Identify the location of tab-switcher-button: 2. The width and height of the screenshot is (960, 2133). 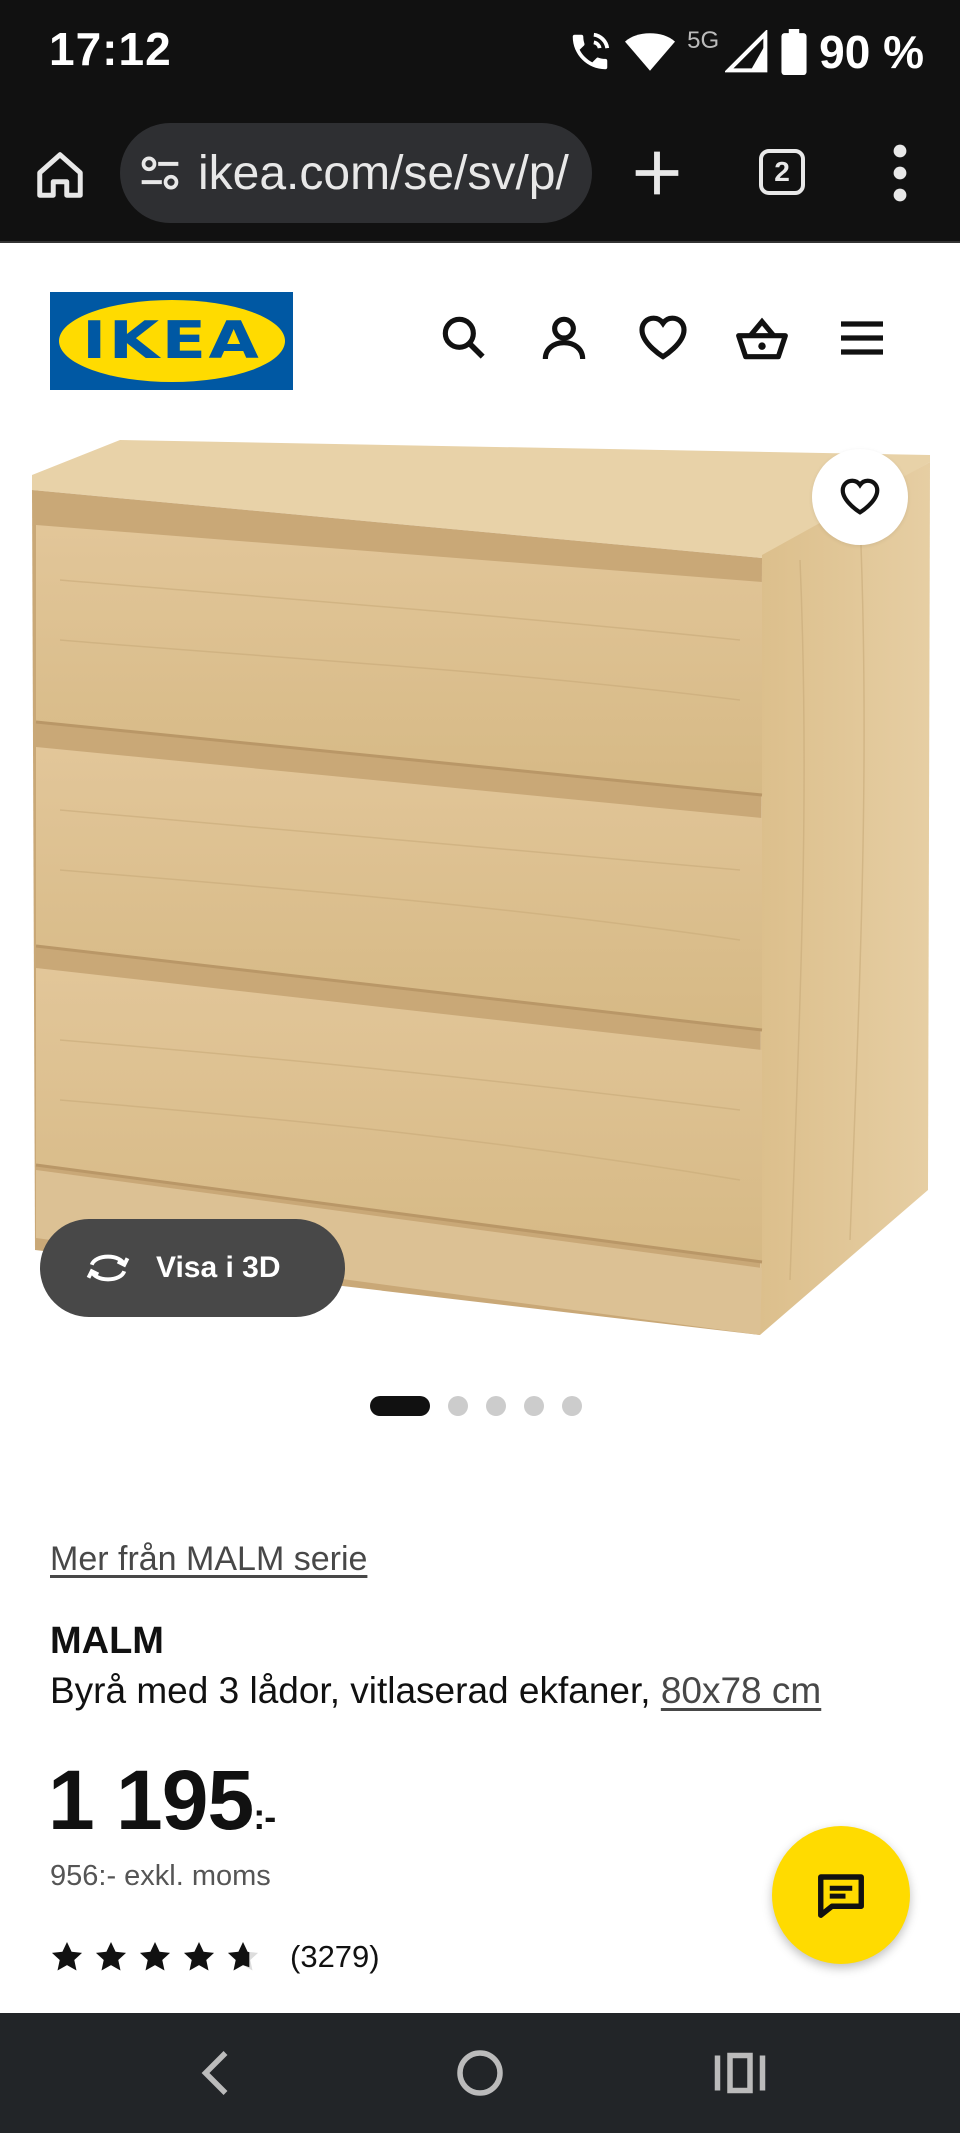
(782, 172).